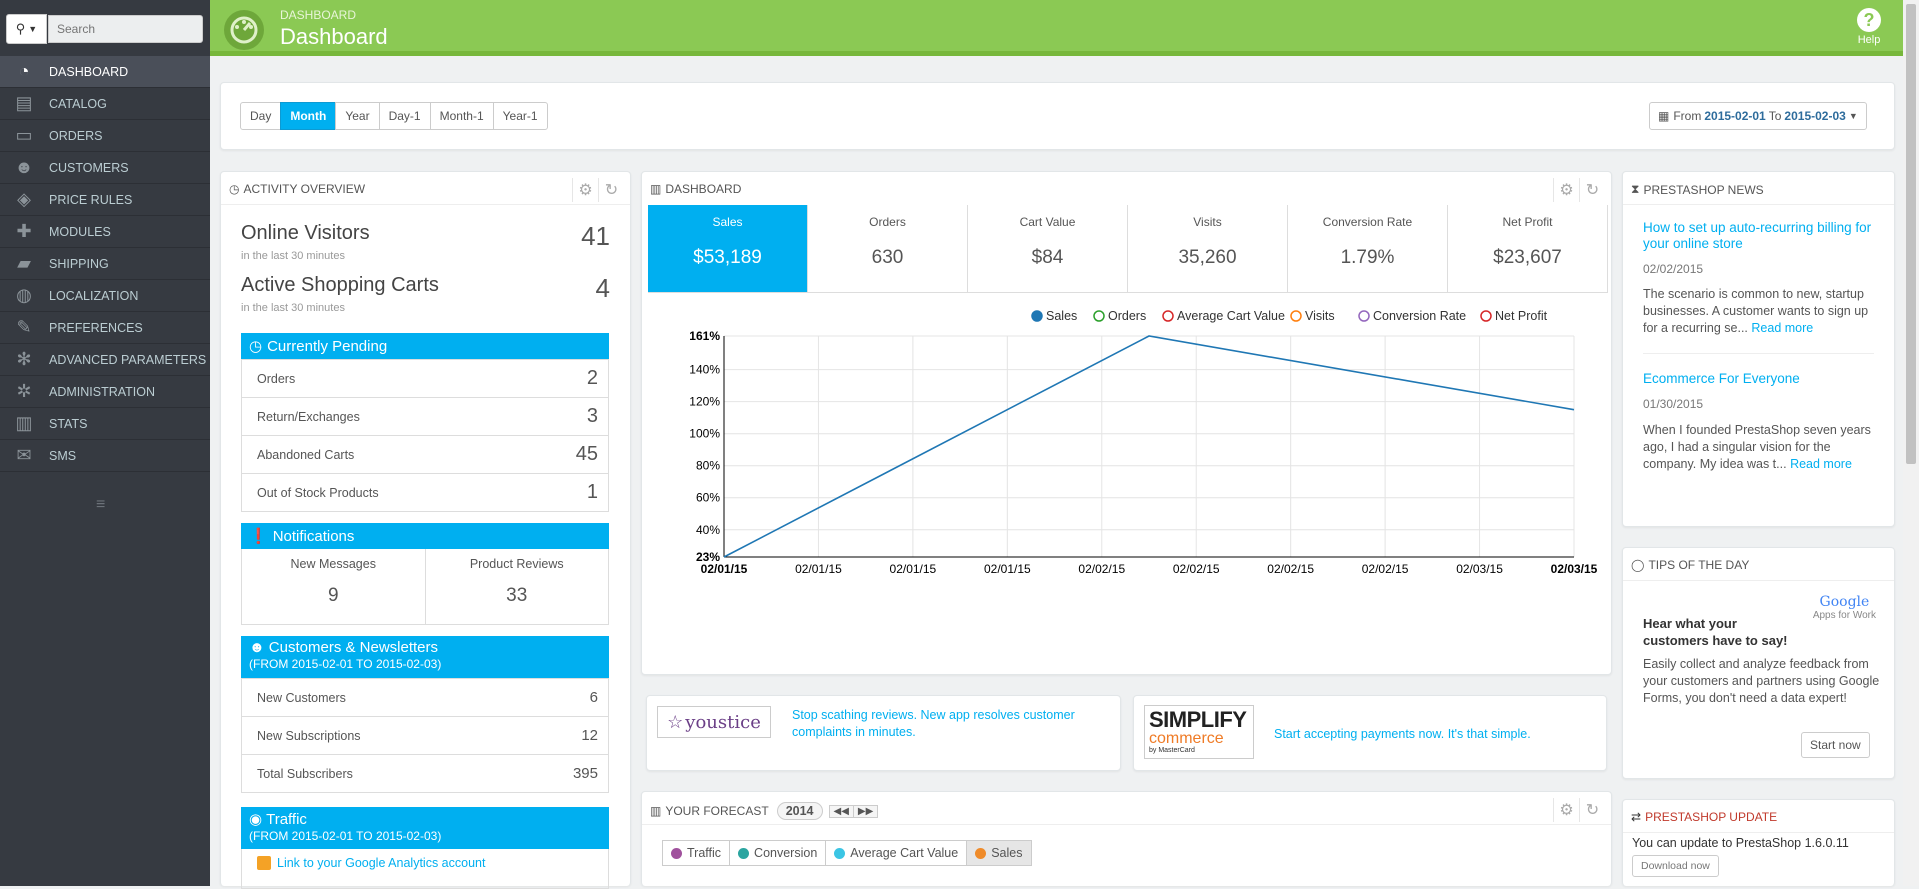 This screenshot has height=889, width=1919. What do you see at coordinates (309, 735) in the screenshot?
I see `list-item-label: New Subscriptions` at bounding box center [309, 735].